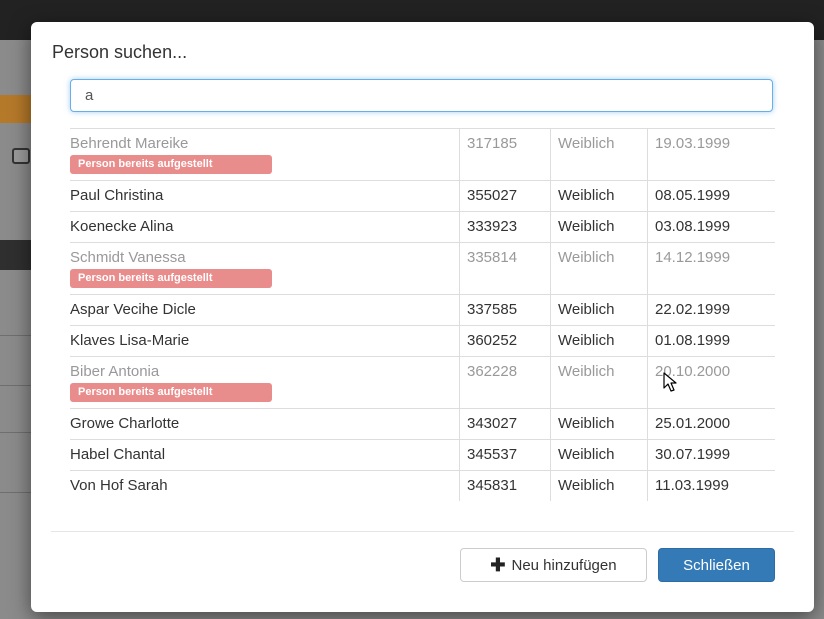  What do you see at coordinates (498, 564) in the screenshot?
I see `plus-icon: ✚` at bounding box center [498, 564].